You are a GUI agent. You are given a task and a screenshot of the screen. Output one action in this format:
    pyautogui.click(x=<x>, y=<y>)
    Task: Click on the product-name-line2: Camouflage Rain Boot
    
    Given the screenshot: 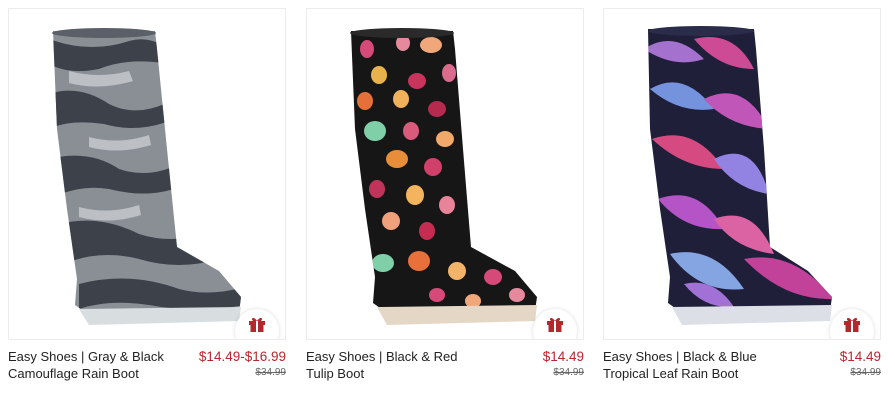 What is the action you would take?
    pyautogui.click(x=73, y=373)
    